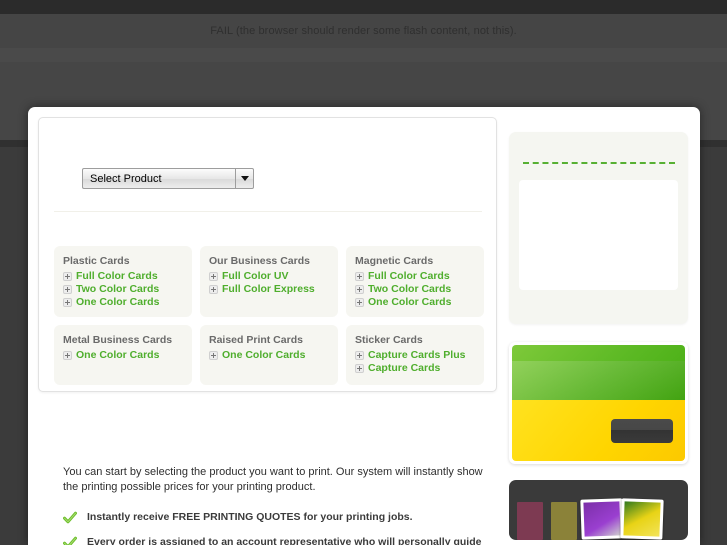  Describe the element at coordinates (158, 178) in the screenshot. I see `select-product-value: Select Product` at that location.